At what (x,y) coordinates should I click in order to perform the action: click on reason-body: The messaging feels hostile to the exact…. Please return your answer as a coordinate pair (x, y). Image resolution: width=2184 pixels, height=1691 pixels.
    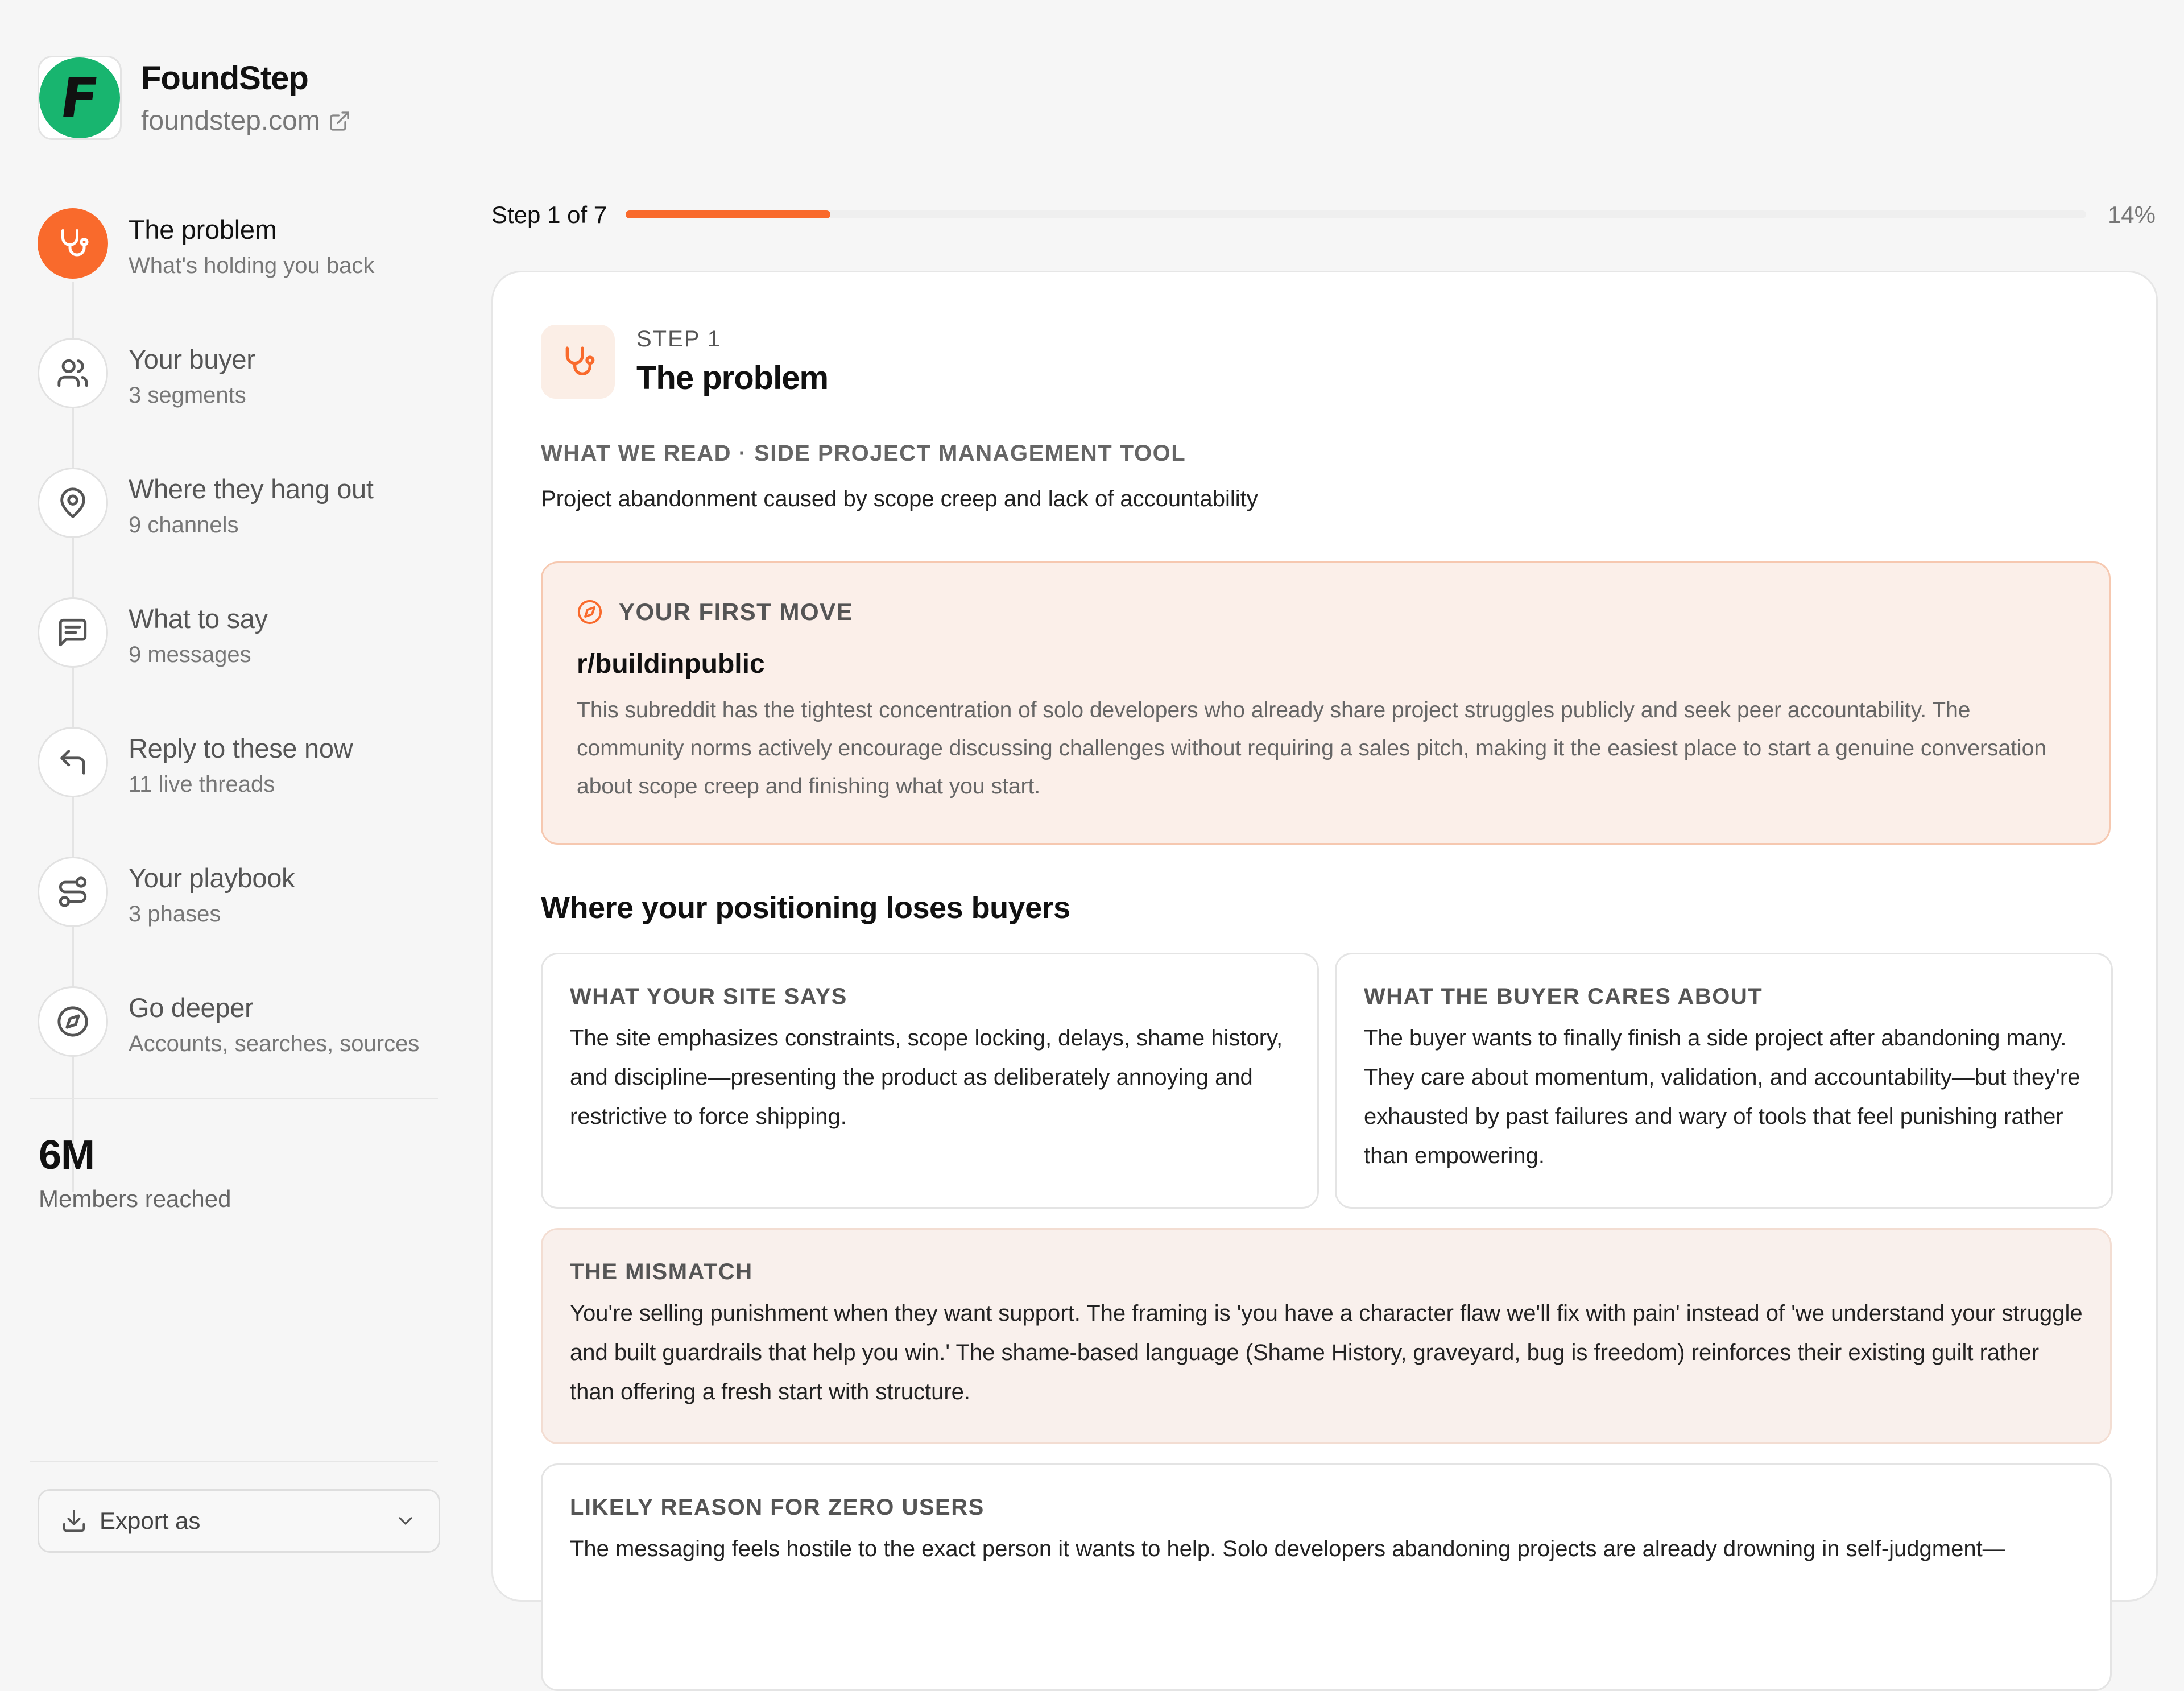
    Looking at the image, I should click on (1287, 1548).